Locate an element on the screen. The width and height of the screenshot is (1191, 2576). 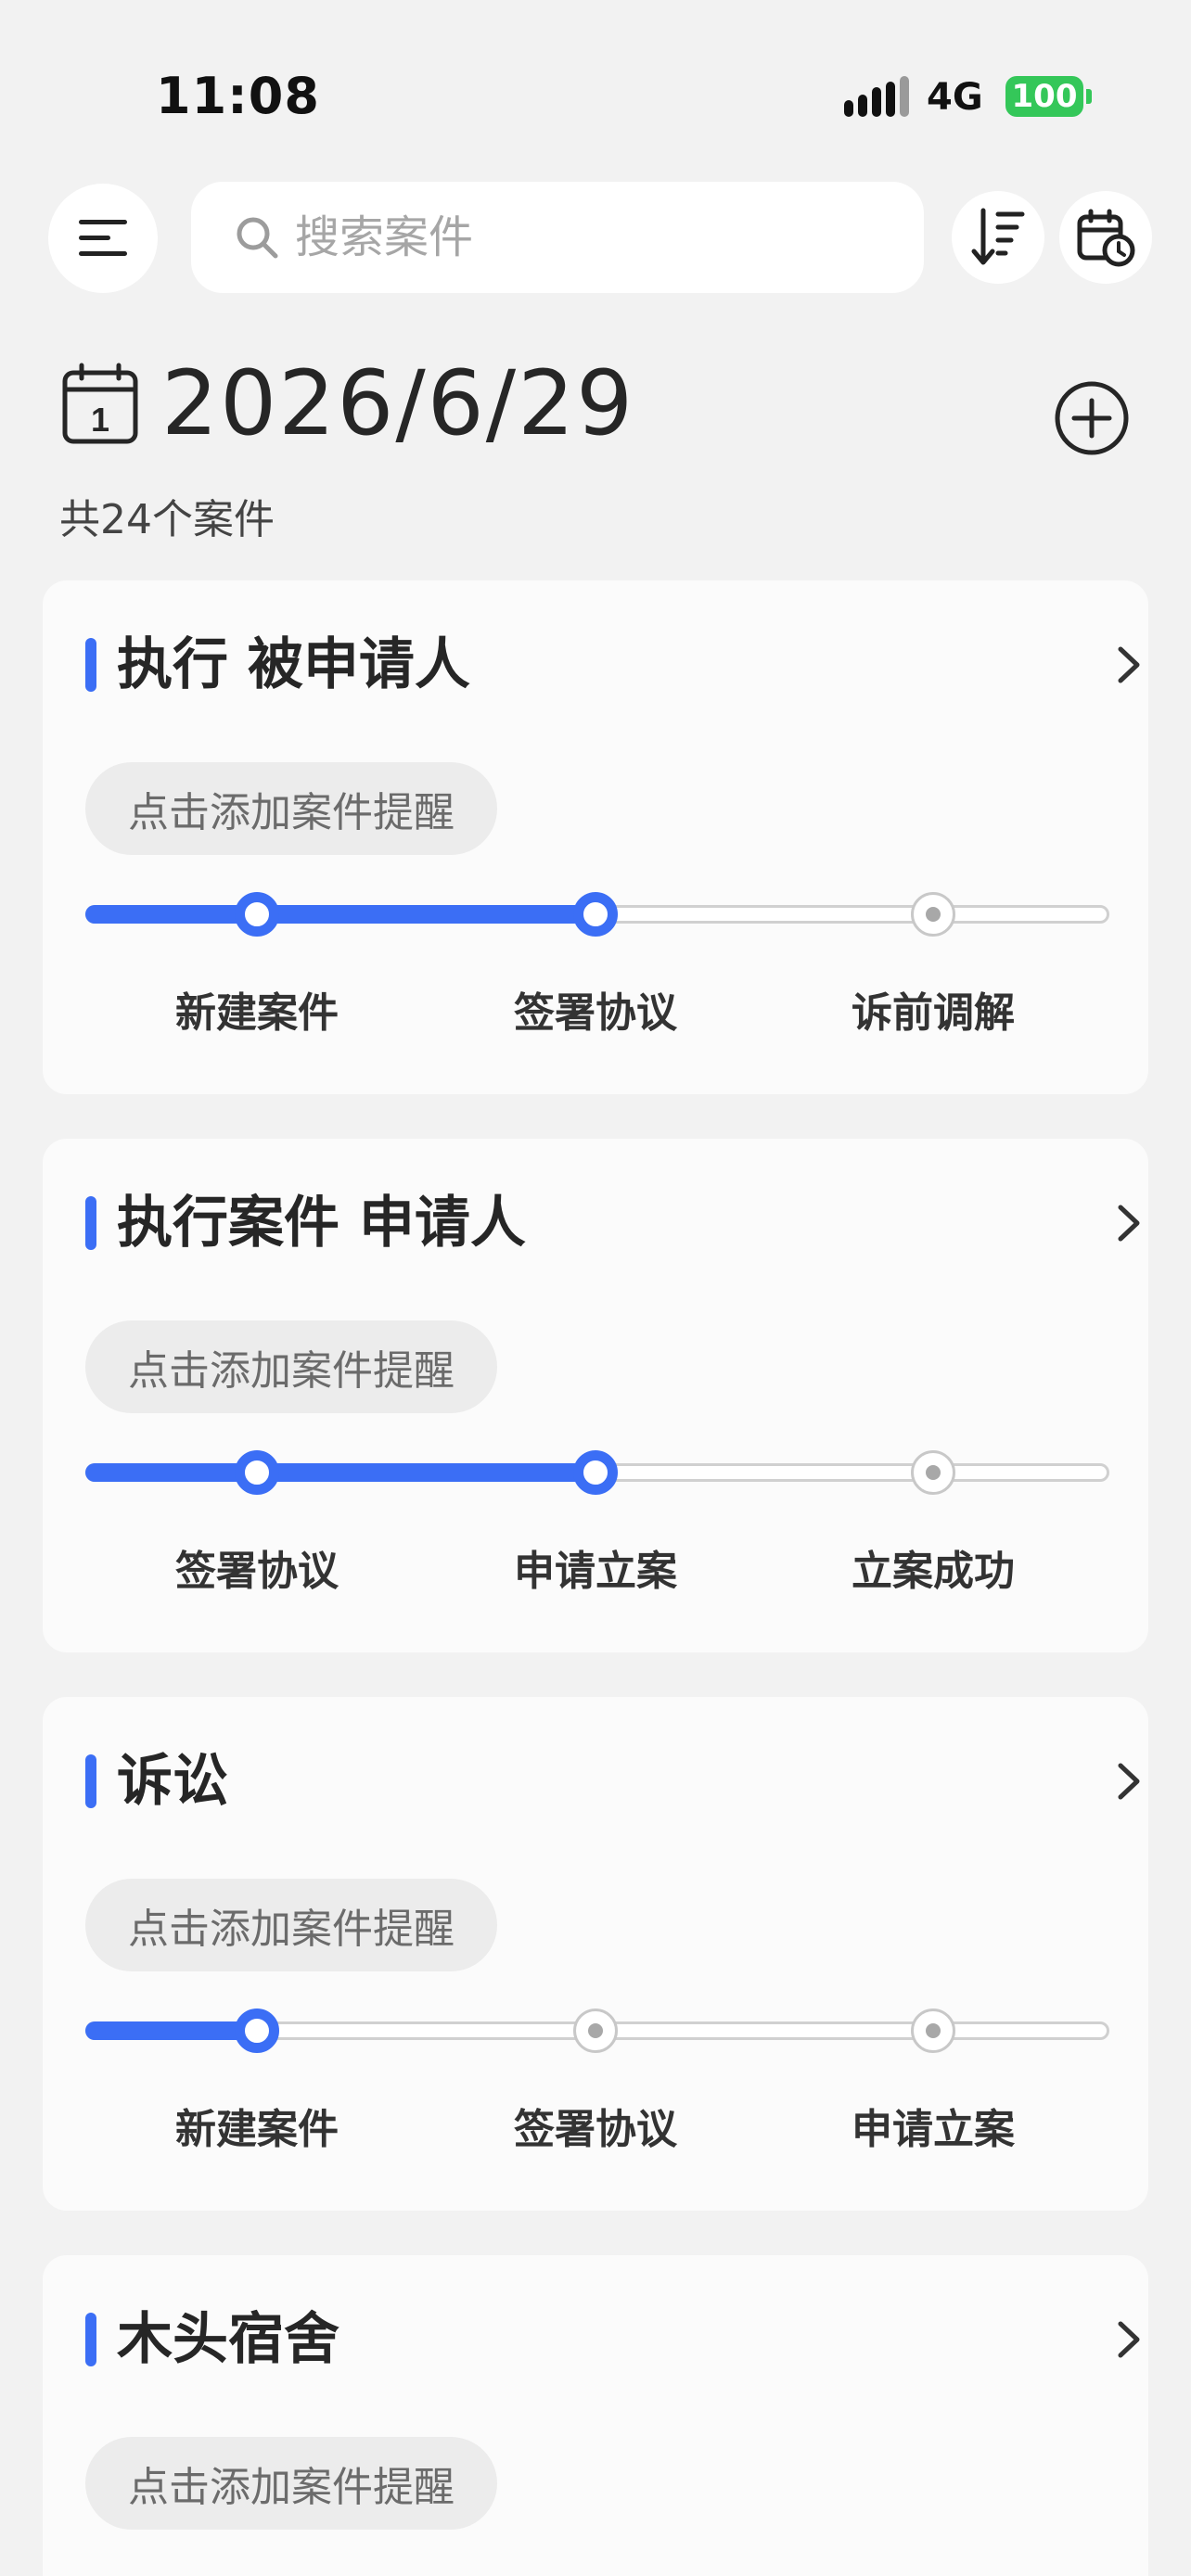
sort-button is located at coordinates (998, 238).